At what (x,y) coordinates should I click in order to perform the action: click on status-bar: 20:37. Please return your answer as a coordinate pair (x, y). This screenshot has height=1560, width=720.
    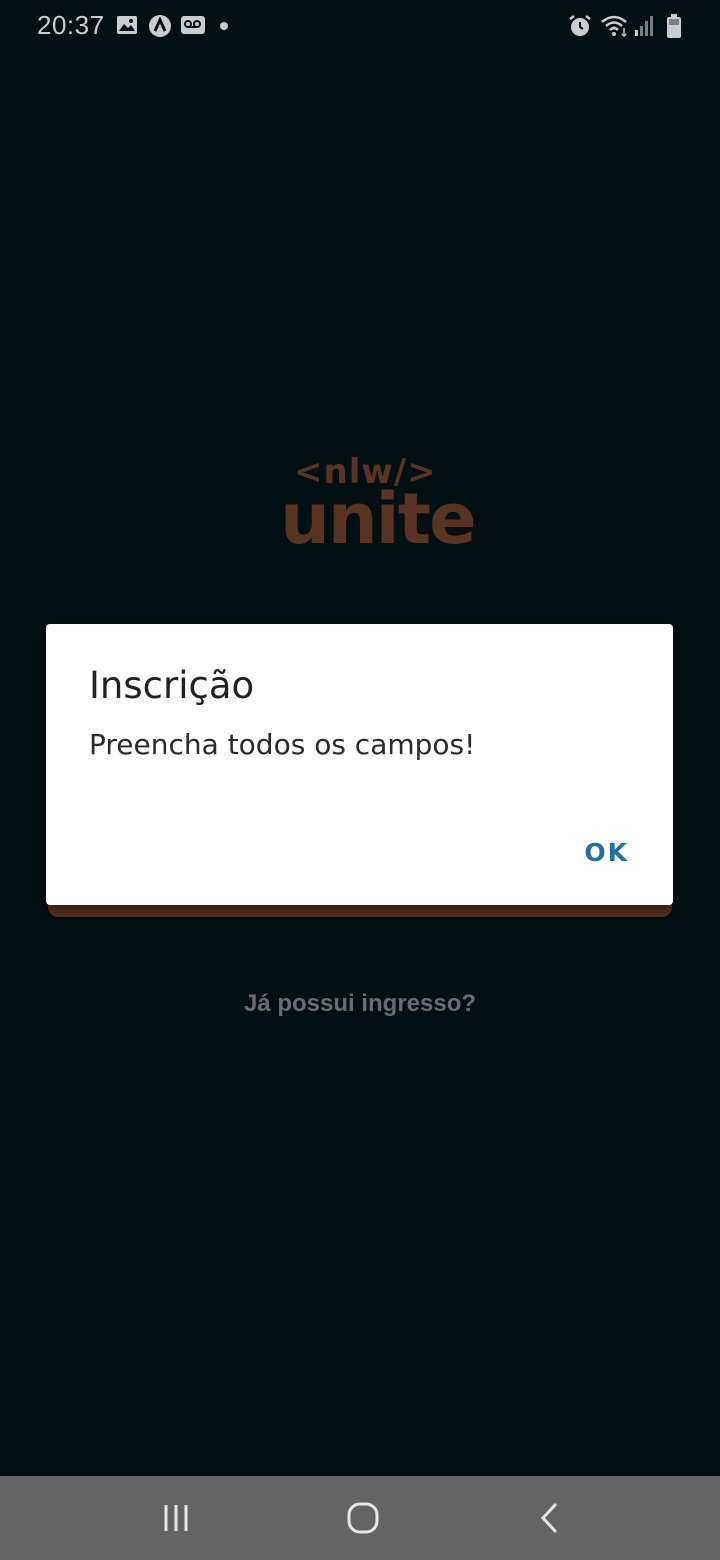
    Looking at the image, I should click on (360, 27).